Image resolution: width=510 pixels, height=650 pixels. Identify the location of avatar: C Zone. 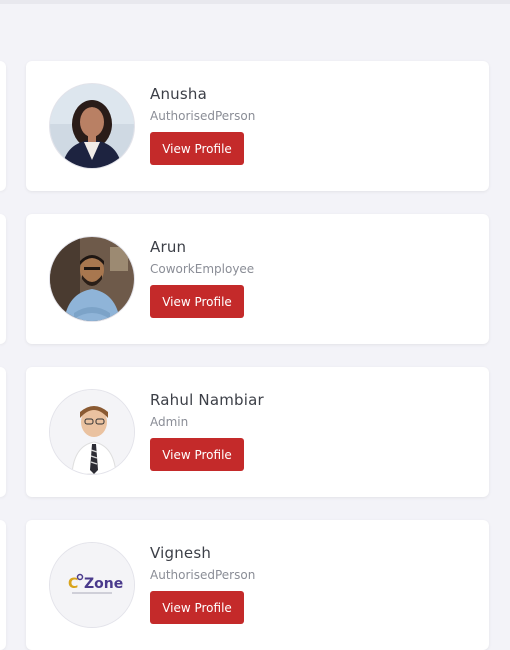
(92, 585).